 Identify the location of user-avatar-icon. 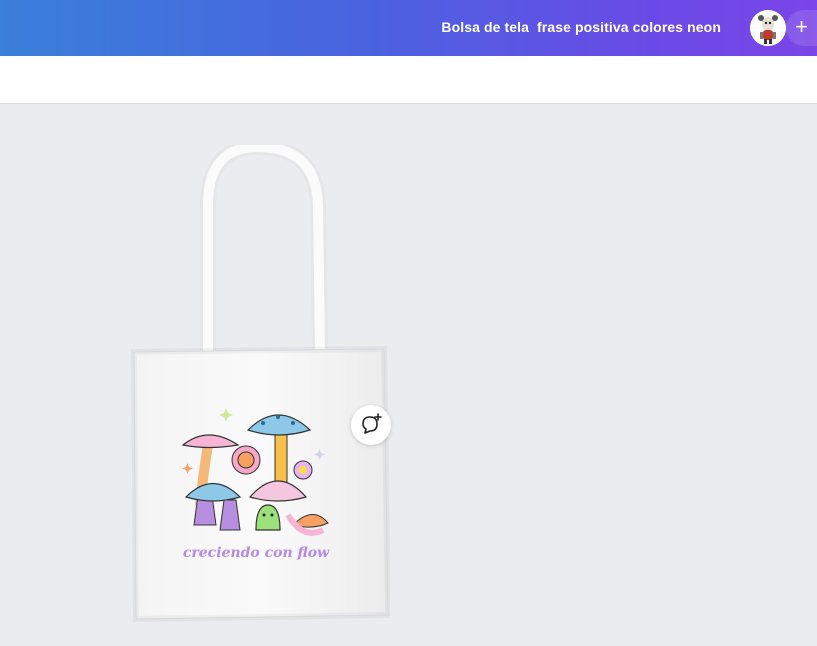
(768, 28).